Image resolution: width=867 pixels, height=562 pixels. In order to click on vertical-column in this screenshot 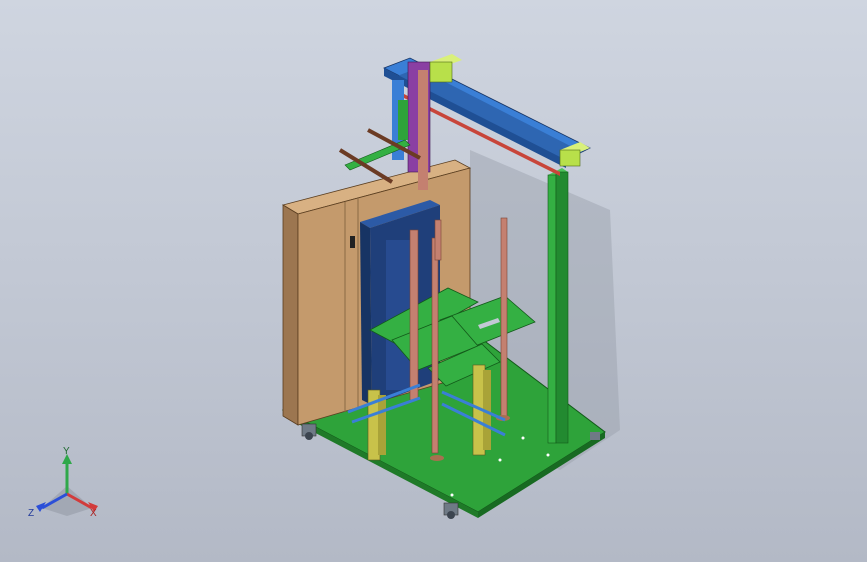, I will do `click(558, 306)`.